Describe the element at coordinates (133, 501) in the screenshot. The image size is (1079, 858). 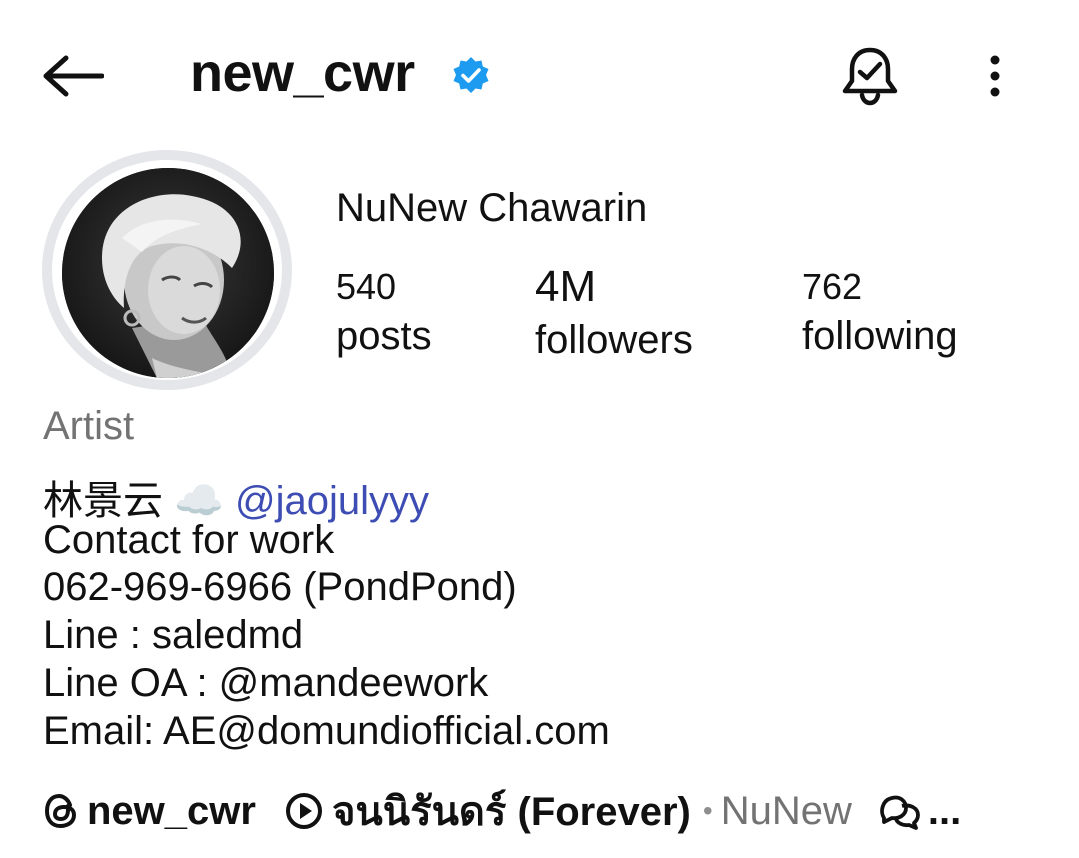
I see `bio-name-text: 林景云 ☁️` at that location.